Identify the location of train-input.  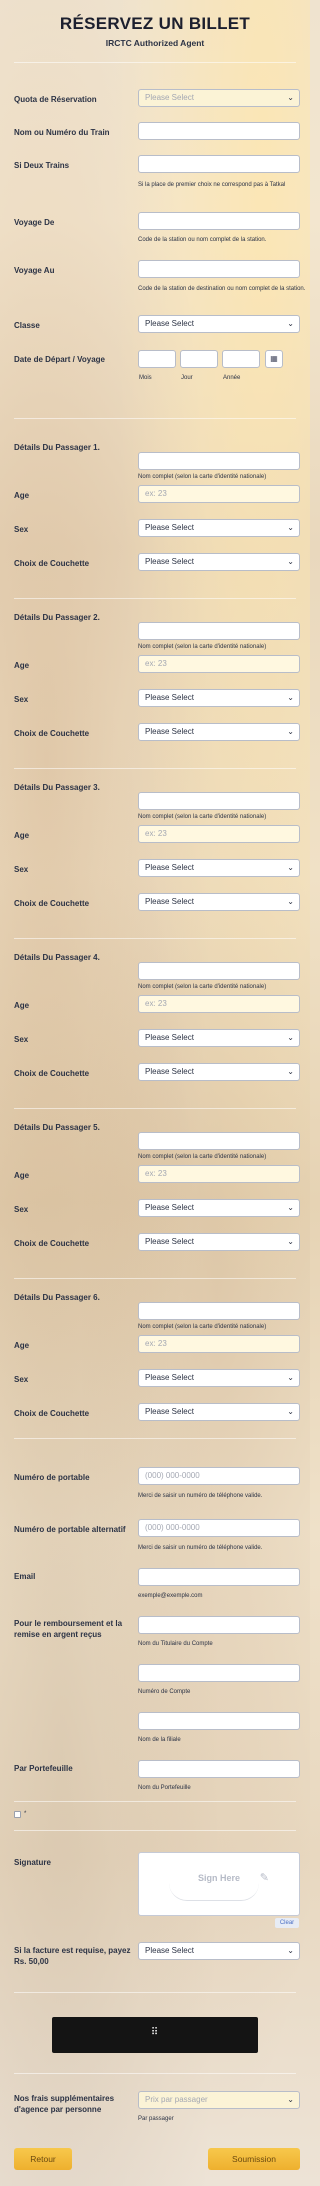
(219, 131).